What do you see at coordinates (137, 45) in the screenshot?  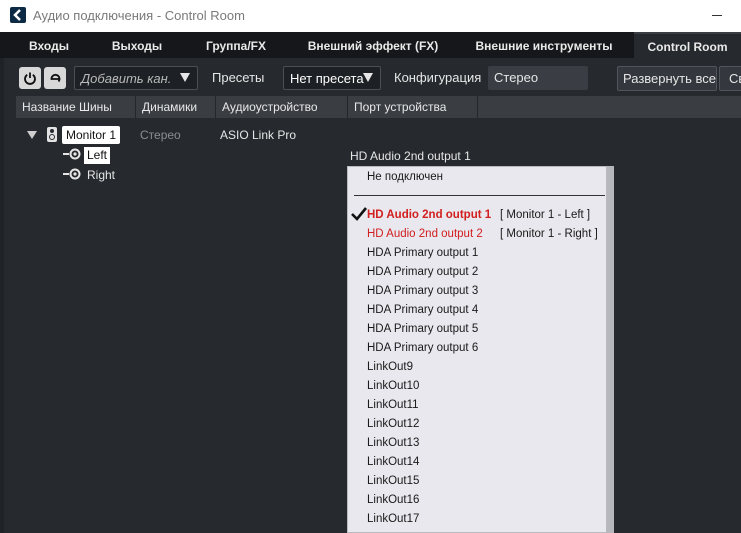 I see `tab-outputs: Выходы` at bounding box center [137, 45].